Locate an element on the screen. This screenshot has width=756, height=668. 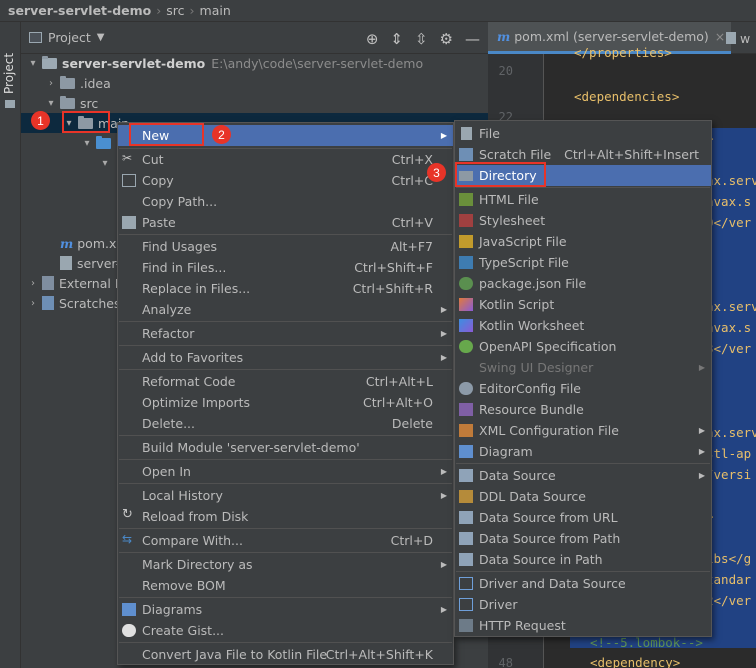
menu-item-data-source: Data Source ▶ is located at coordinates (583, 475).